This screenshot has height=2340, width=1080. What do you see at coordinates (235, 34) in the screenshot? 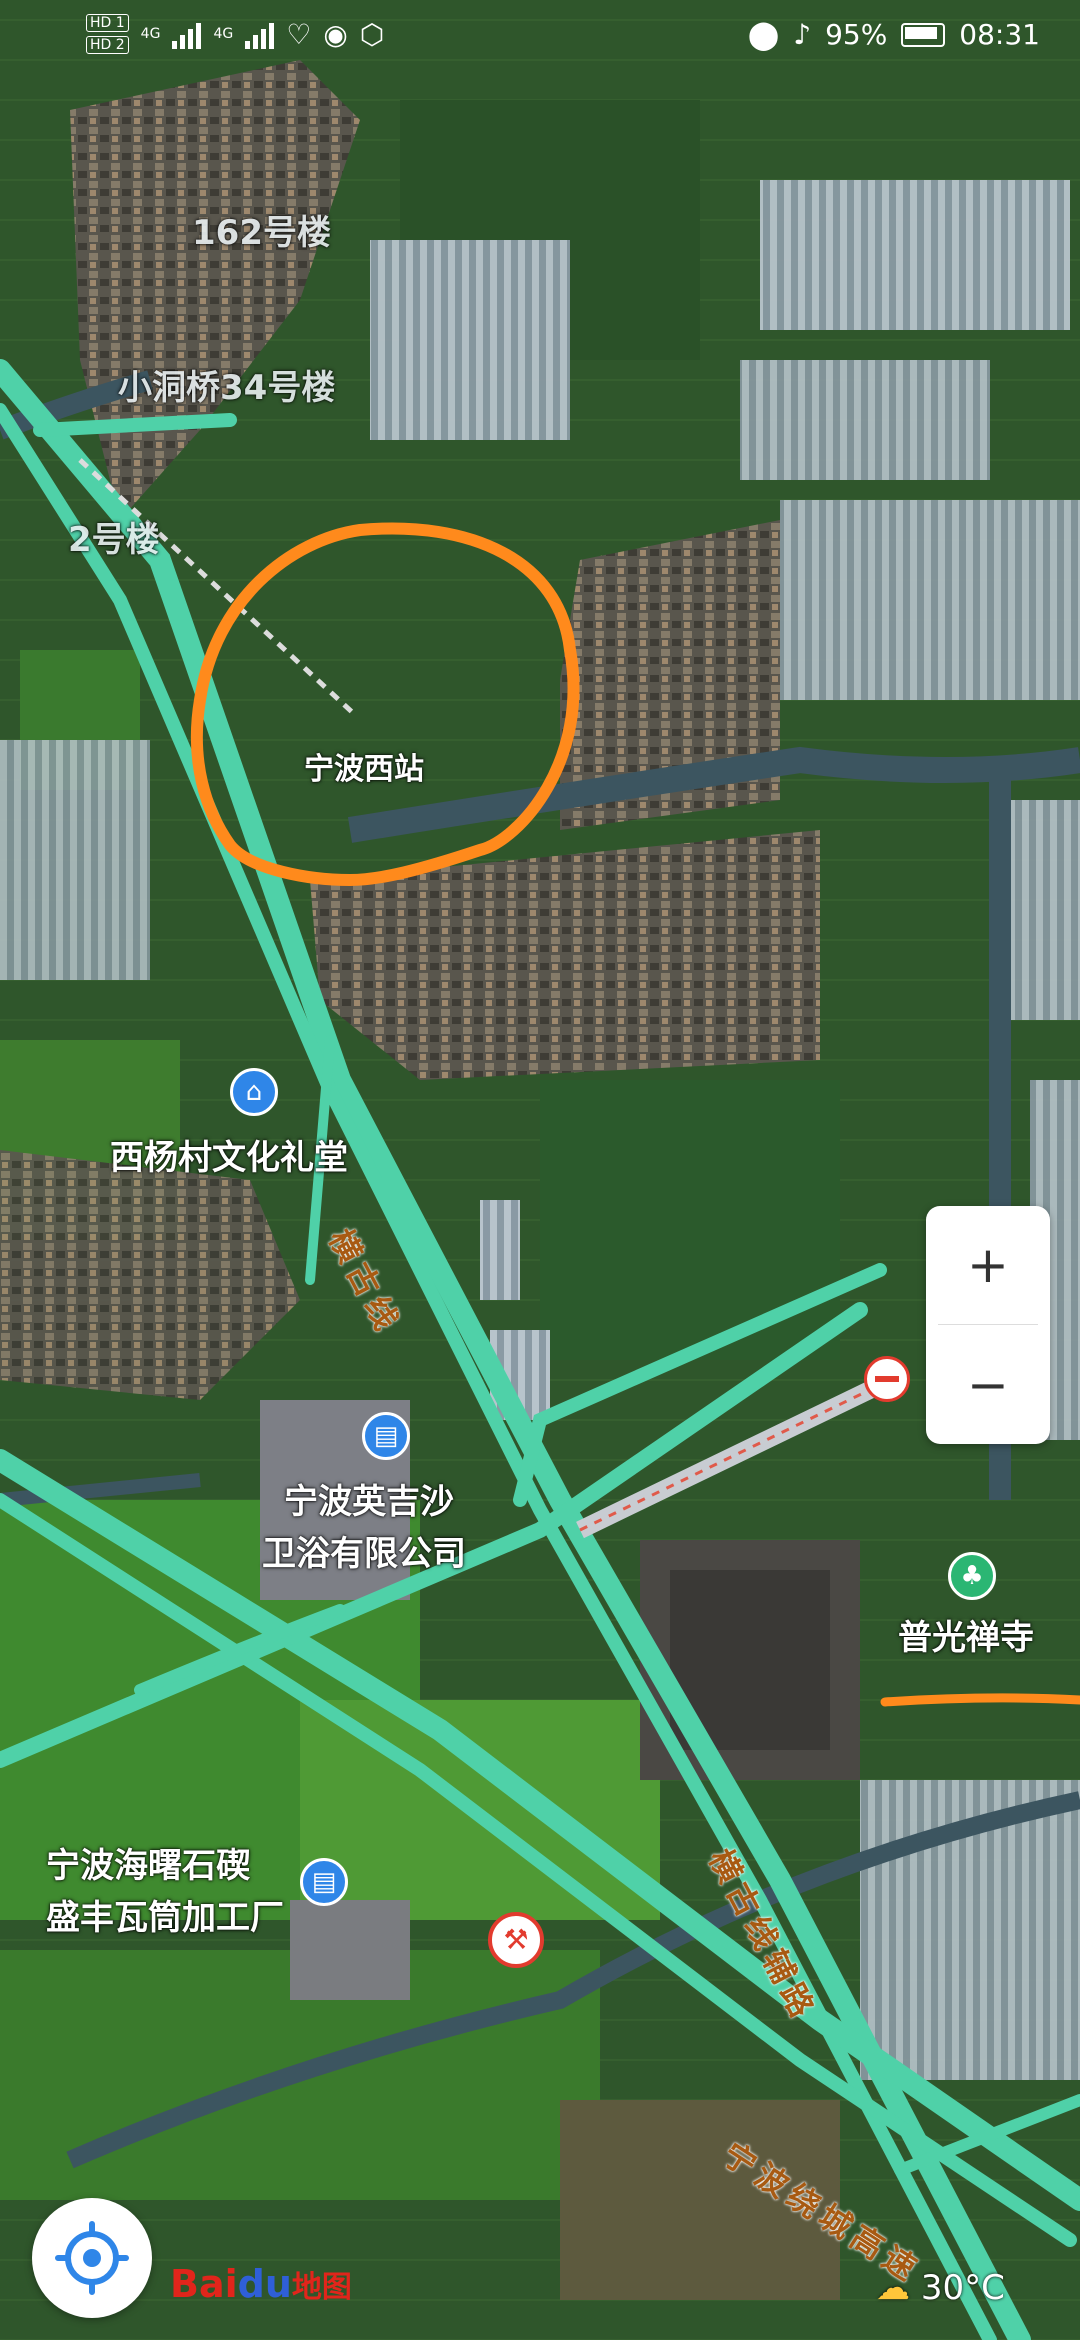
I see `status-left: HD 1 HD 2 4G 4G ♡ ◉ ⬡` at bounding box center [235, 34].